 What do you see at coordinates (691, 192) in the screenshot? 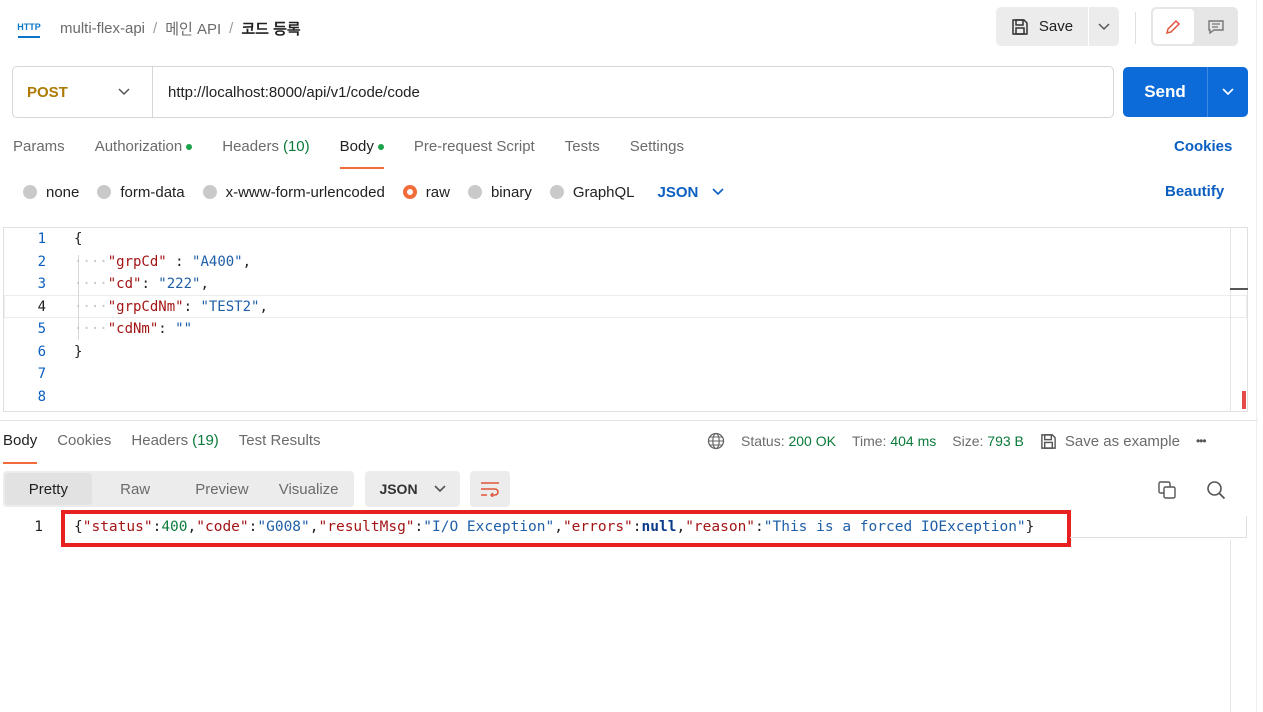
I see `body-format-select: JSON` at bounding box center [691, 192].